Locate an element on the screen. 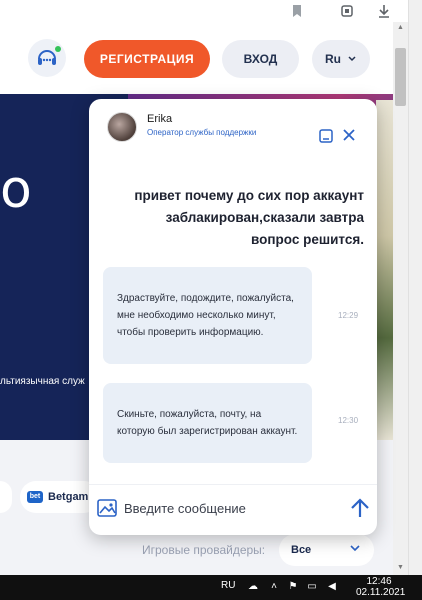  taskbar-clock: 12:46 02.11.2021 is located at coordinates (381, 587).